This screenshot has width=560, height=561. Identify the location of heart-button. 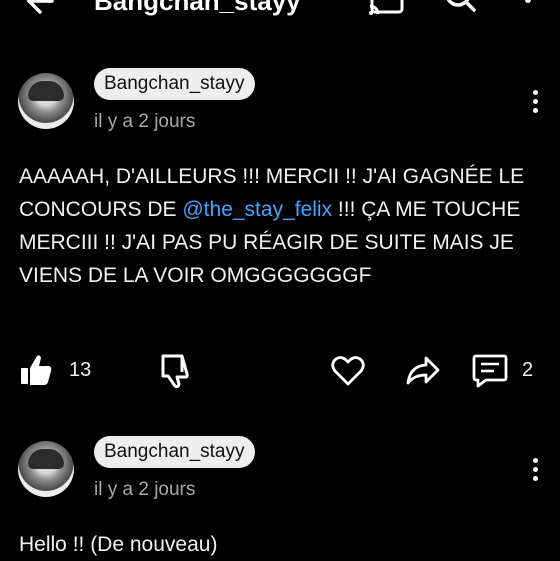
(348, 370).